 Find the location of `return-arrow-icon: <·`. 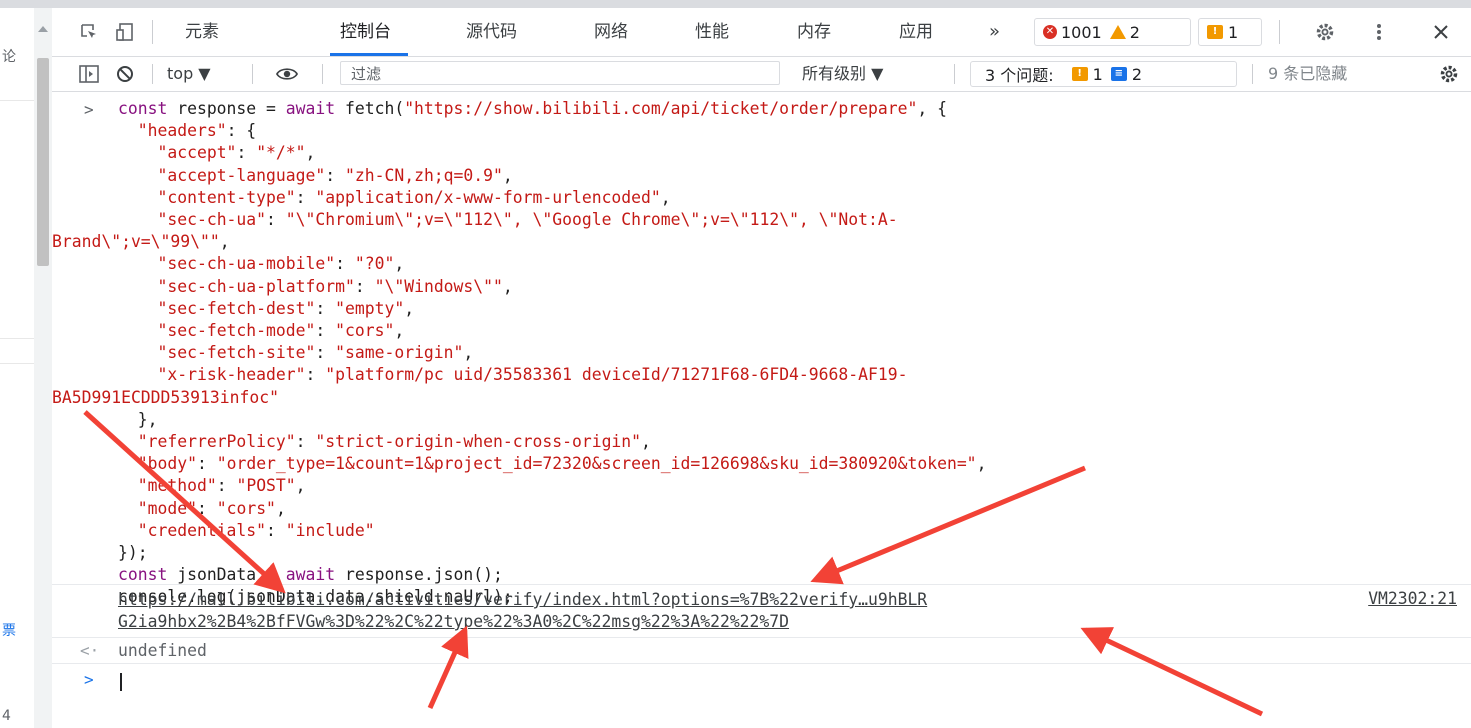

return-arrow-icon: <· is located at coordinates (90, 650).